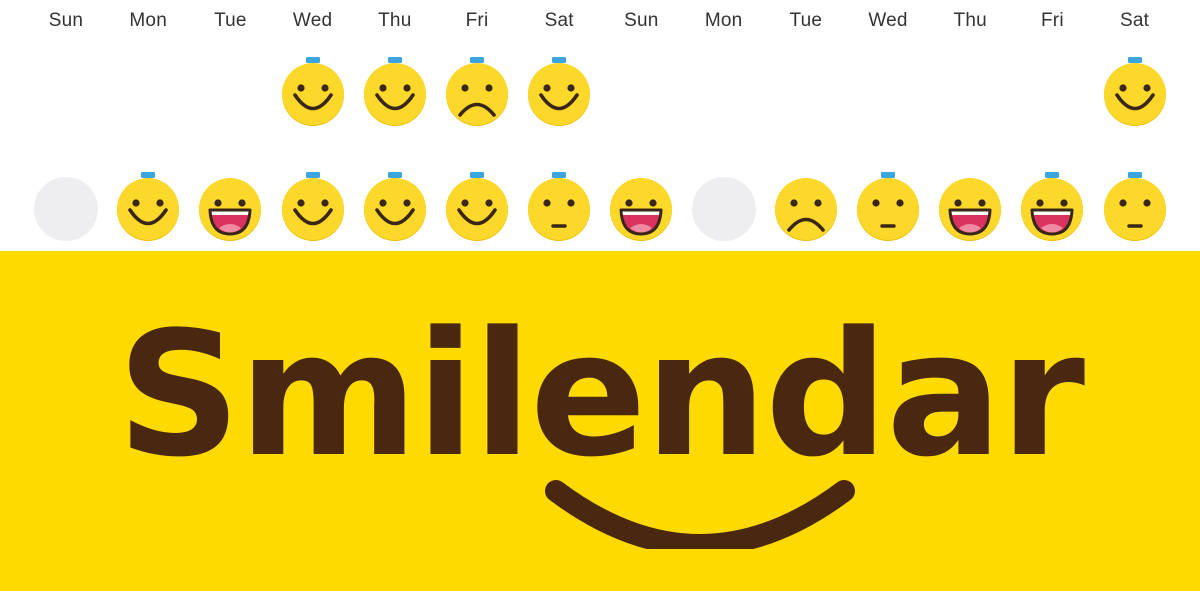 Image resolution: width=1200 pixels, height=591 pixels. What do you see at coordinates (477, 91) in the screenshot?
I see `mood-sad-icon-fri-w1-r1` at bounding box center [477, 91].